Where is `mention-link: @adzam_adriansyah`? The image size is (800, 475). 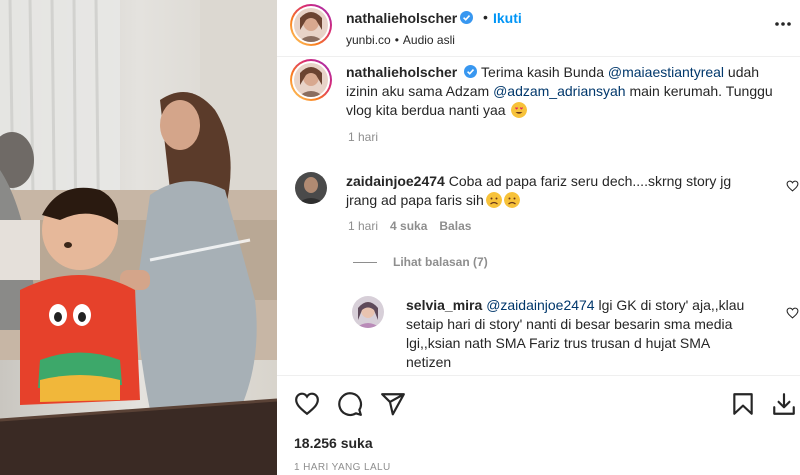 mention-link: @adzam_adriansyah is located at coordinates (559, 91).